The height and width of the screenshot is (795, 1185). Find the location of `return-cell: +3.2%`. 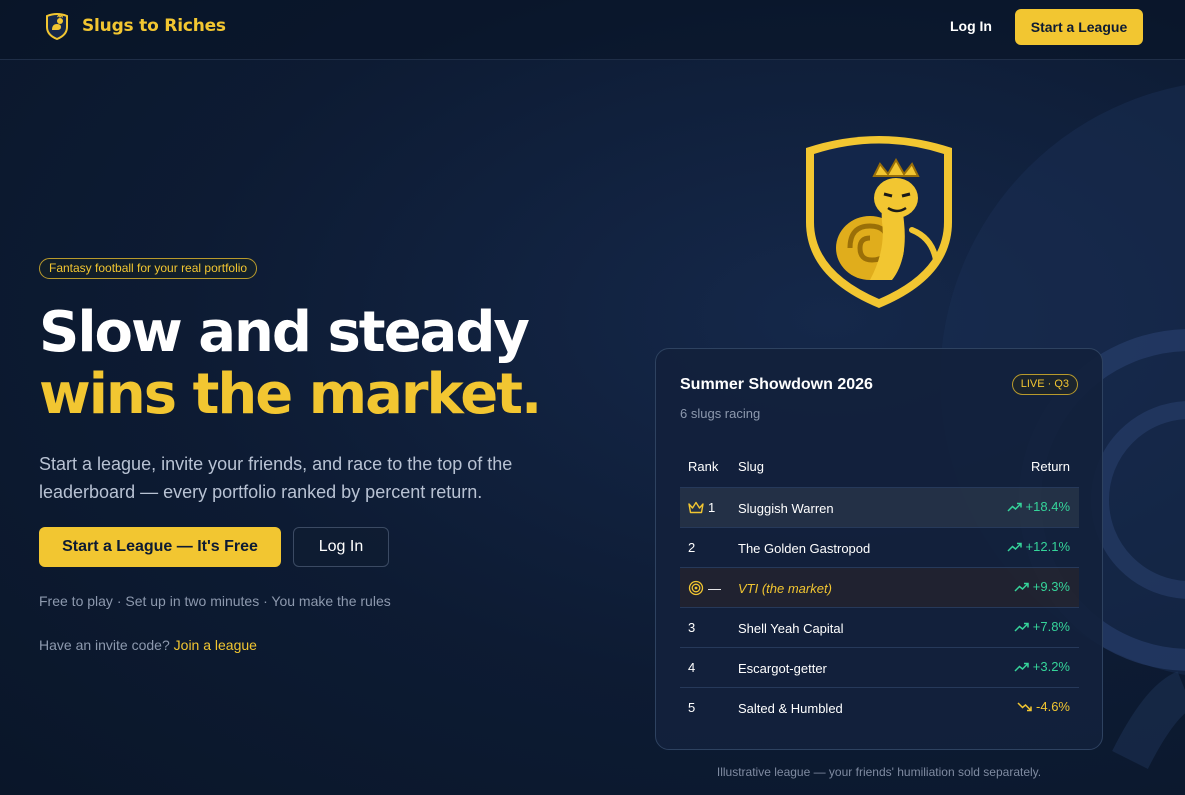

return-cell: +3.2% is located at coordinates (1042, 666).